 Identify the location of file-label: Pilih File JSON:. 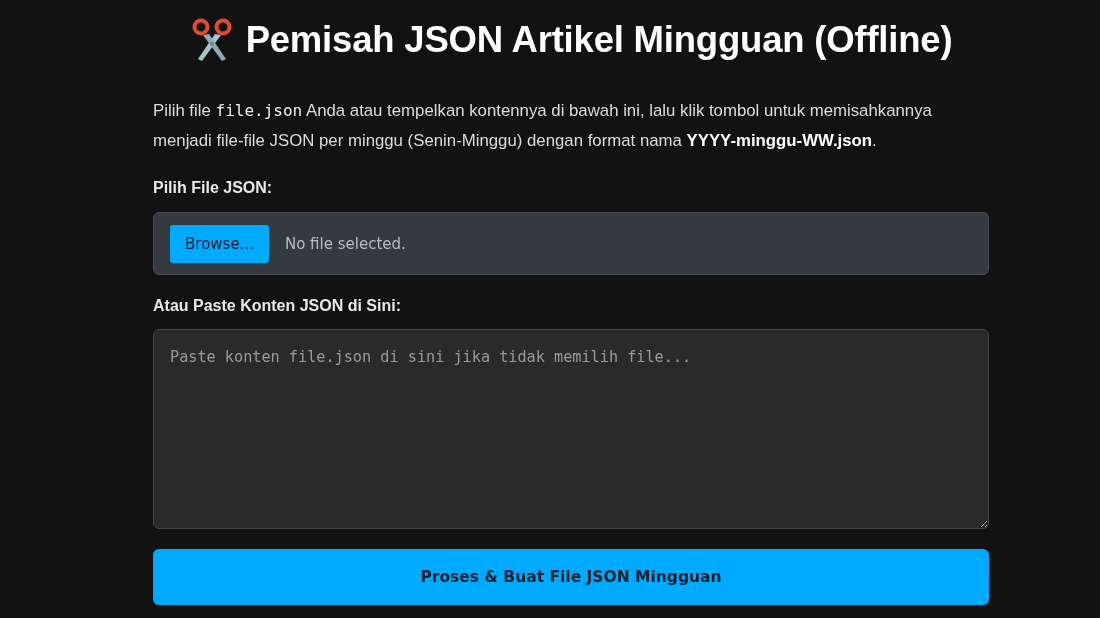
(213, 188).